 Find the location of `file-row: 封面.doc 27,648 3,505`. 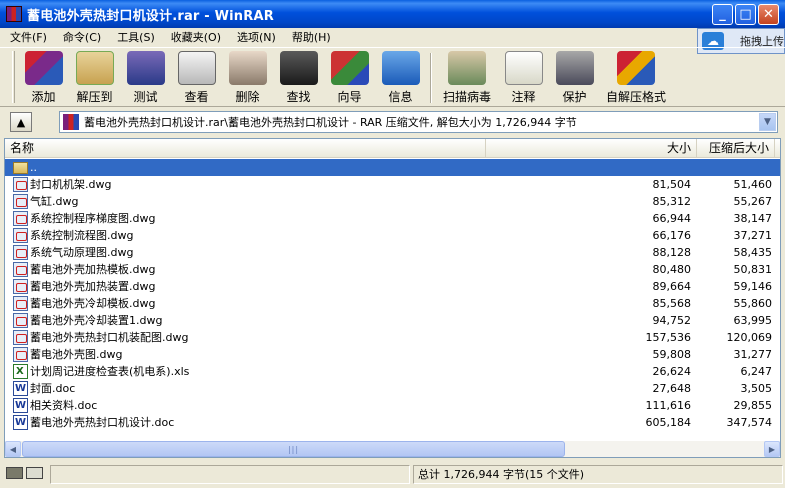

file-row: 封面.doc 27,648 3,505 is located at coordinates (392, 388).